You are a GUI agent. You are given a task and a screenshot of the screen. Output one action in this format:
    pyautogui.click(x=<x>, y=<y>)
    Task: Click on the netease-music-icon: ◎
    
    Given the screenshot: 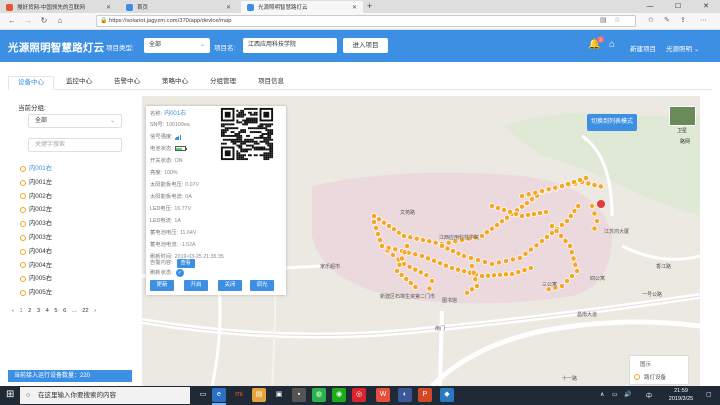 What is the action you would take?
    pyautogui.click(x=359, y=395)
    